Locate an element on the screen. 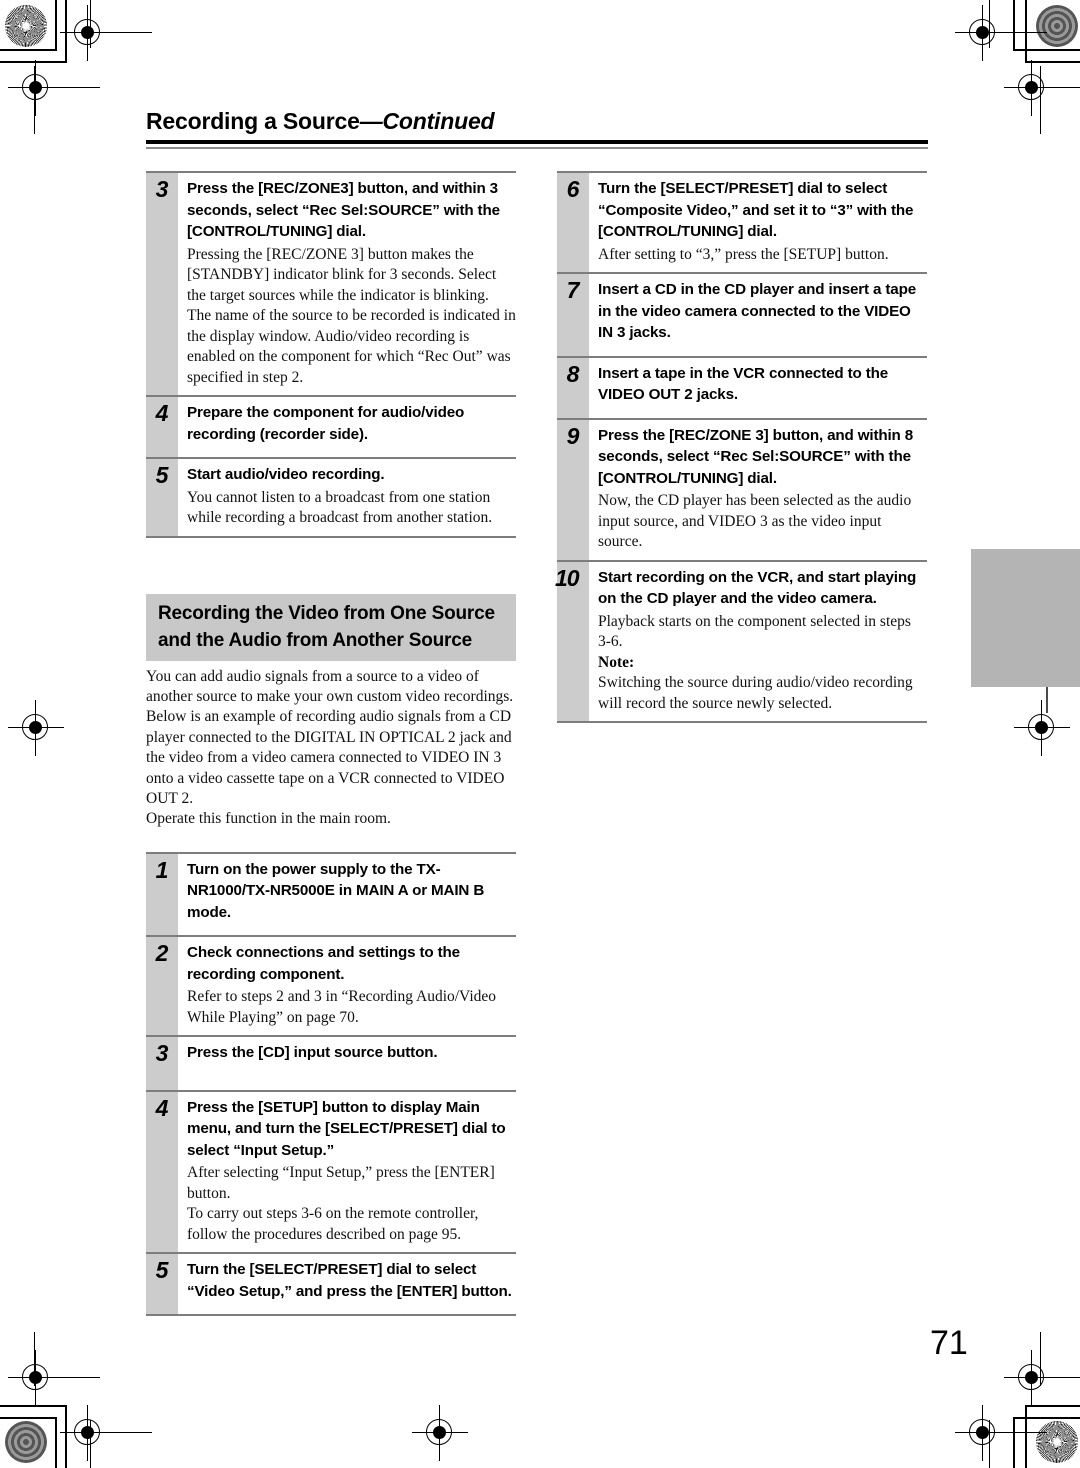 This screenshot has width=1080, height=1468. chapter-thumb-tab-line is located at coordinates (1047, 700).